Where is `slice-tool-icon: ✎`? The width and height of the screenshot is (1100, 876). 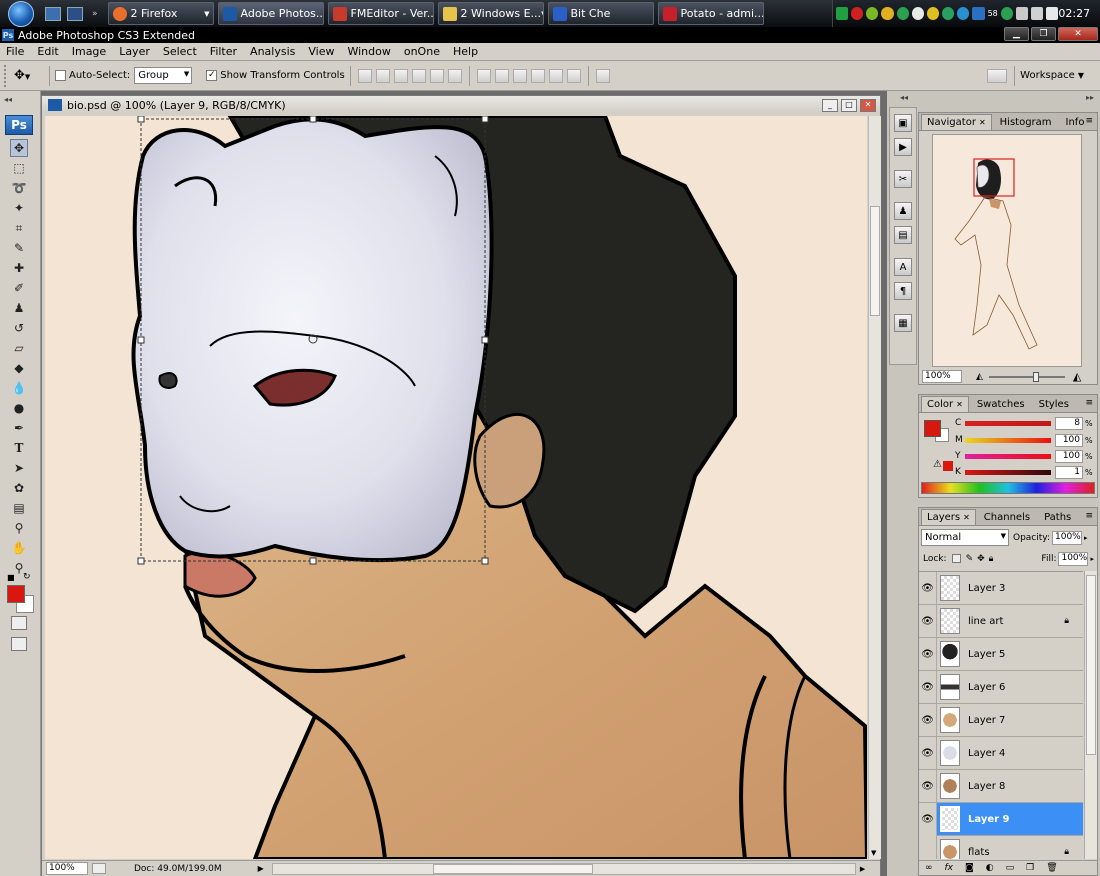 slice-tool-icon: ✎ is located at coordinates (19, 248).